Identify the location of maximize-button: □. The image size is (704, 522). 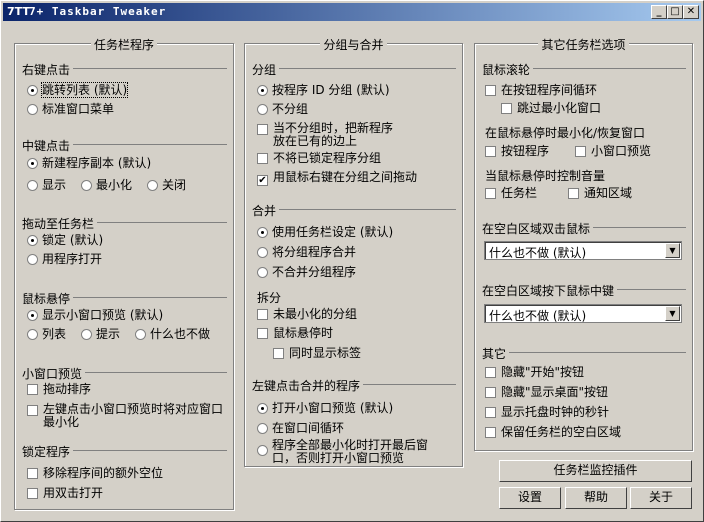
(675, 12).